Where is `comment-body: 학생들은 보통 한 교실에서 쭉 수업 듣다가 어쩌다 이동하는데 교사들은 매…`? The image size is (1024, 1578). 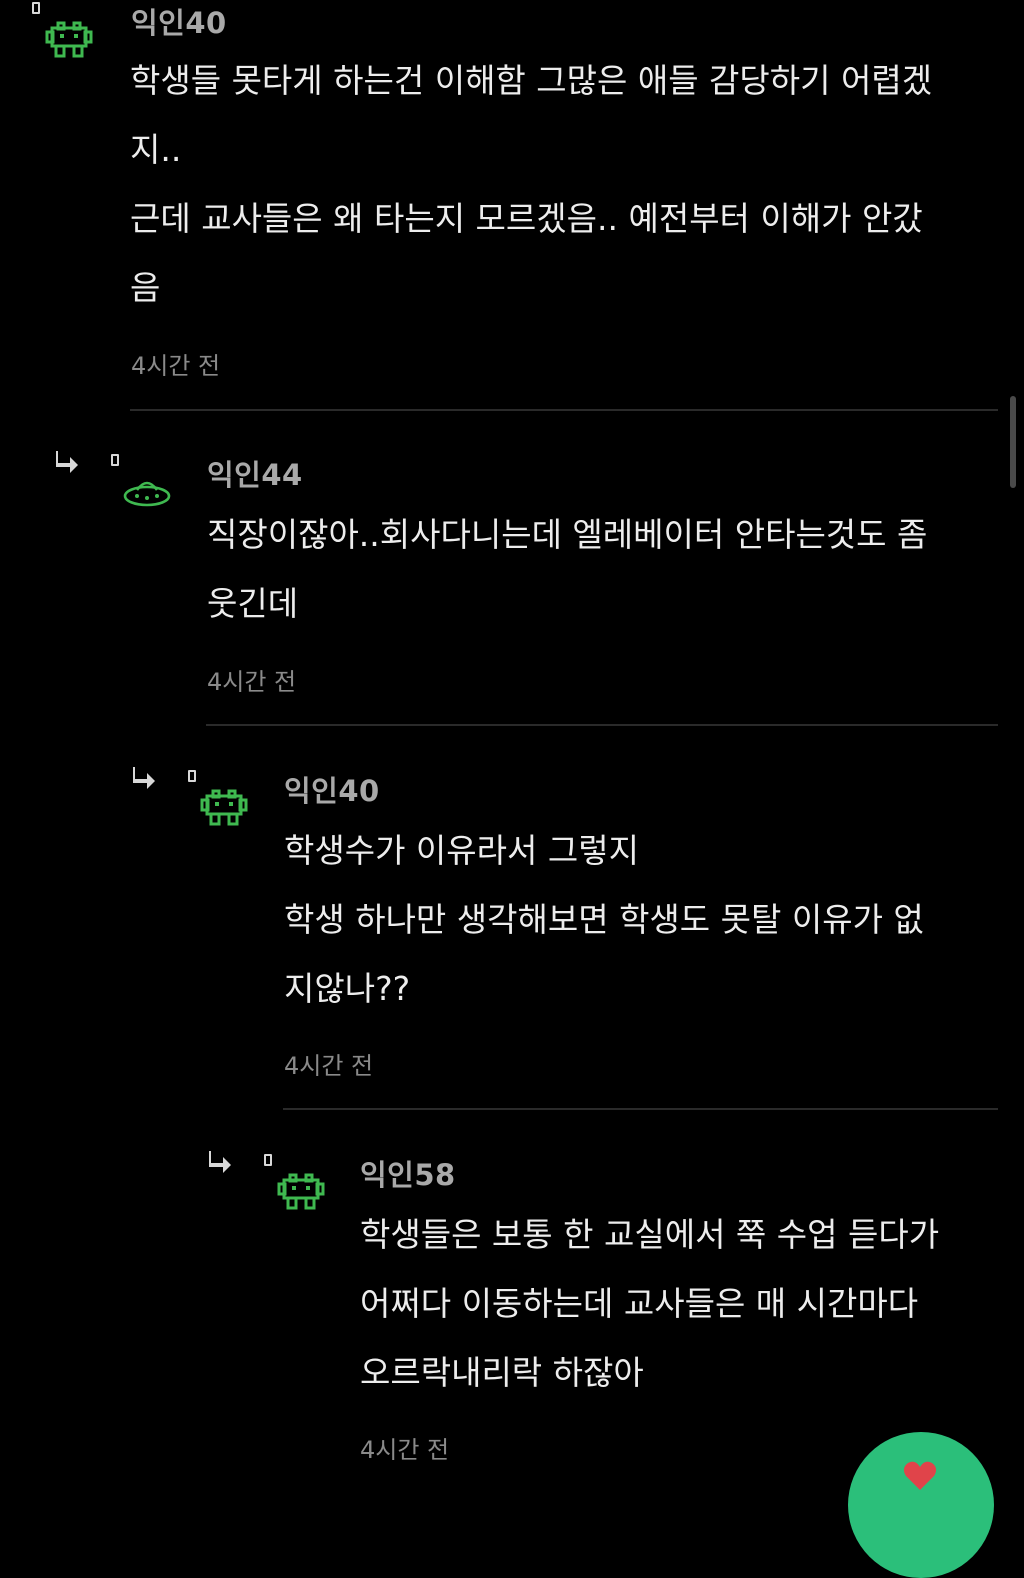
comment-body: 학생들은 보통 한 교실에서 쭉 수업 듣다가 어쩌다 이동하는데 교사들은 매… is located at coordinates (649, 1303).